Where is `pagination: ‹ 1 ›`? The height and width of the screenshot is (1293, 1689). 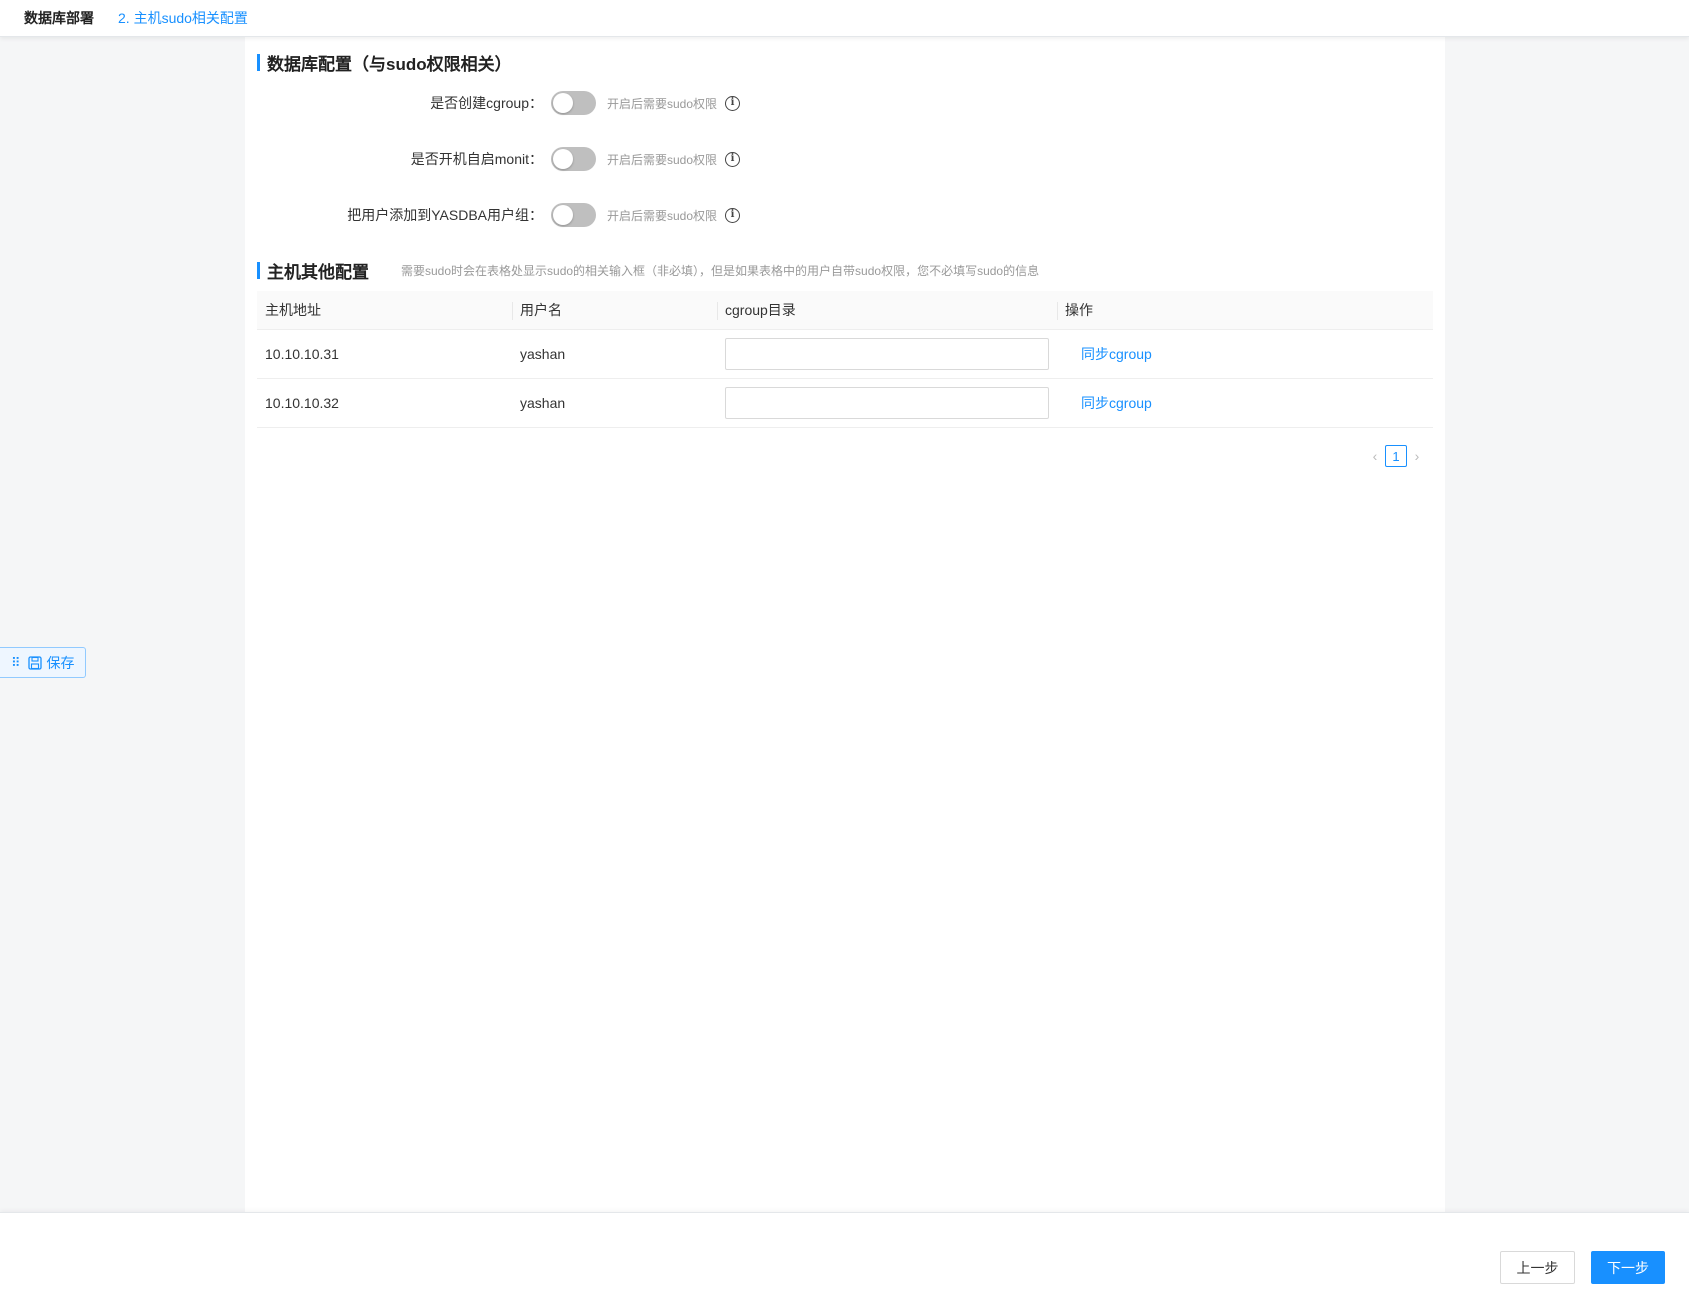
pagination: ‹ 1 › is located at coordinates (1396, 456).